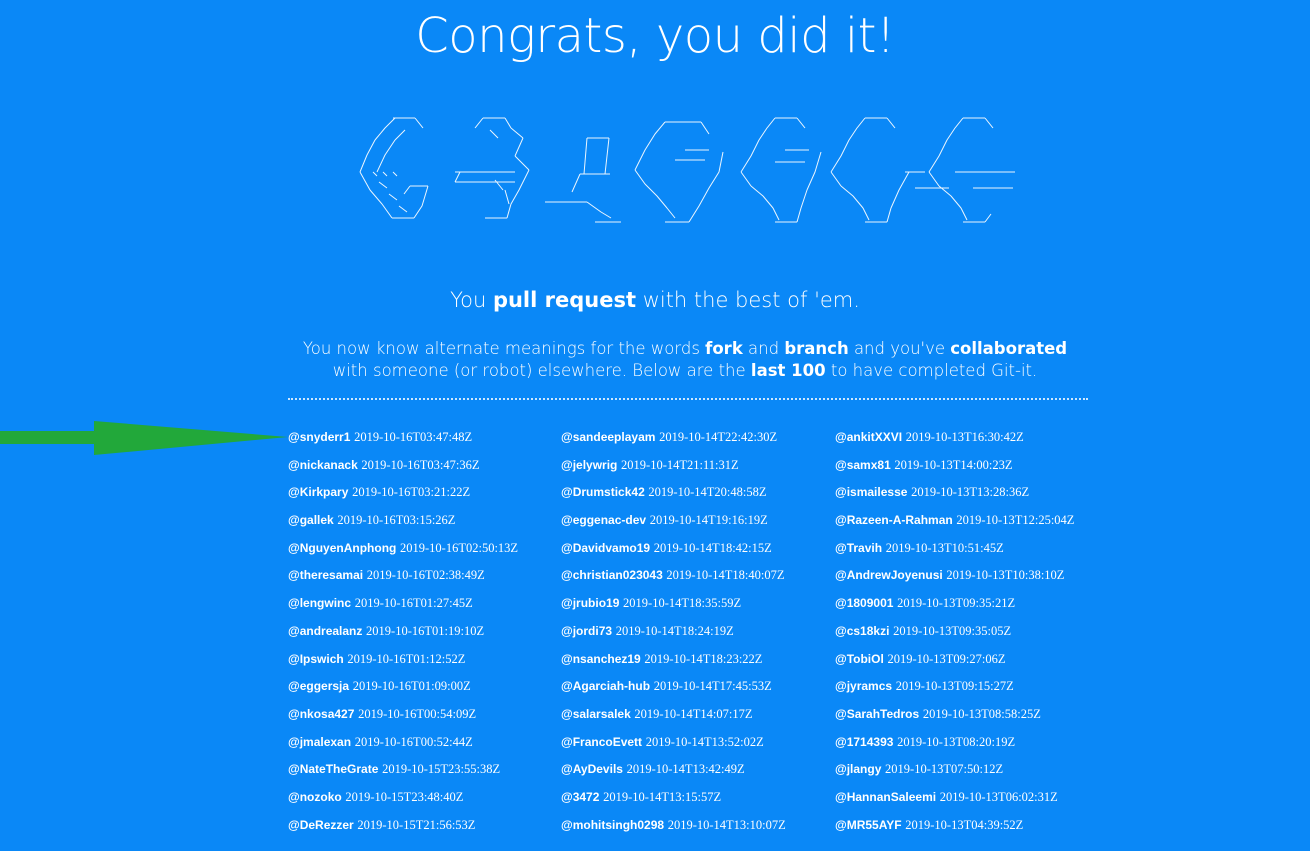  Describe the element at coordinates (944, 769) in the screenshot. I see `completion-date: 2019-10-13T07:50:12Z` at that location.